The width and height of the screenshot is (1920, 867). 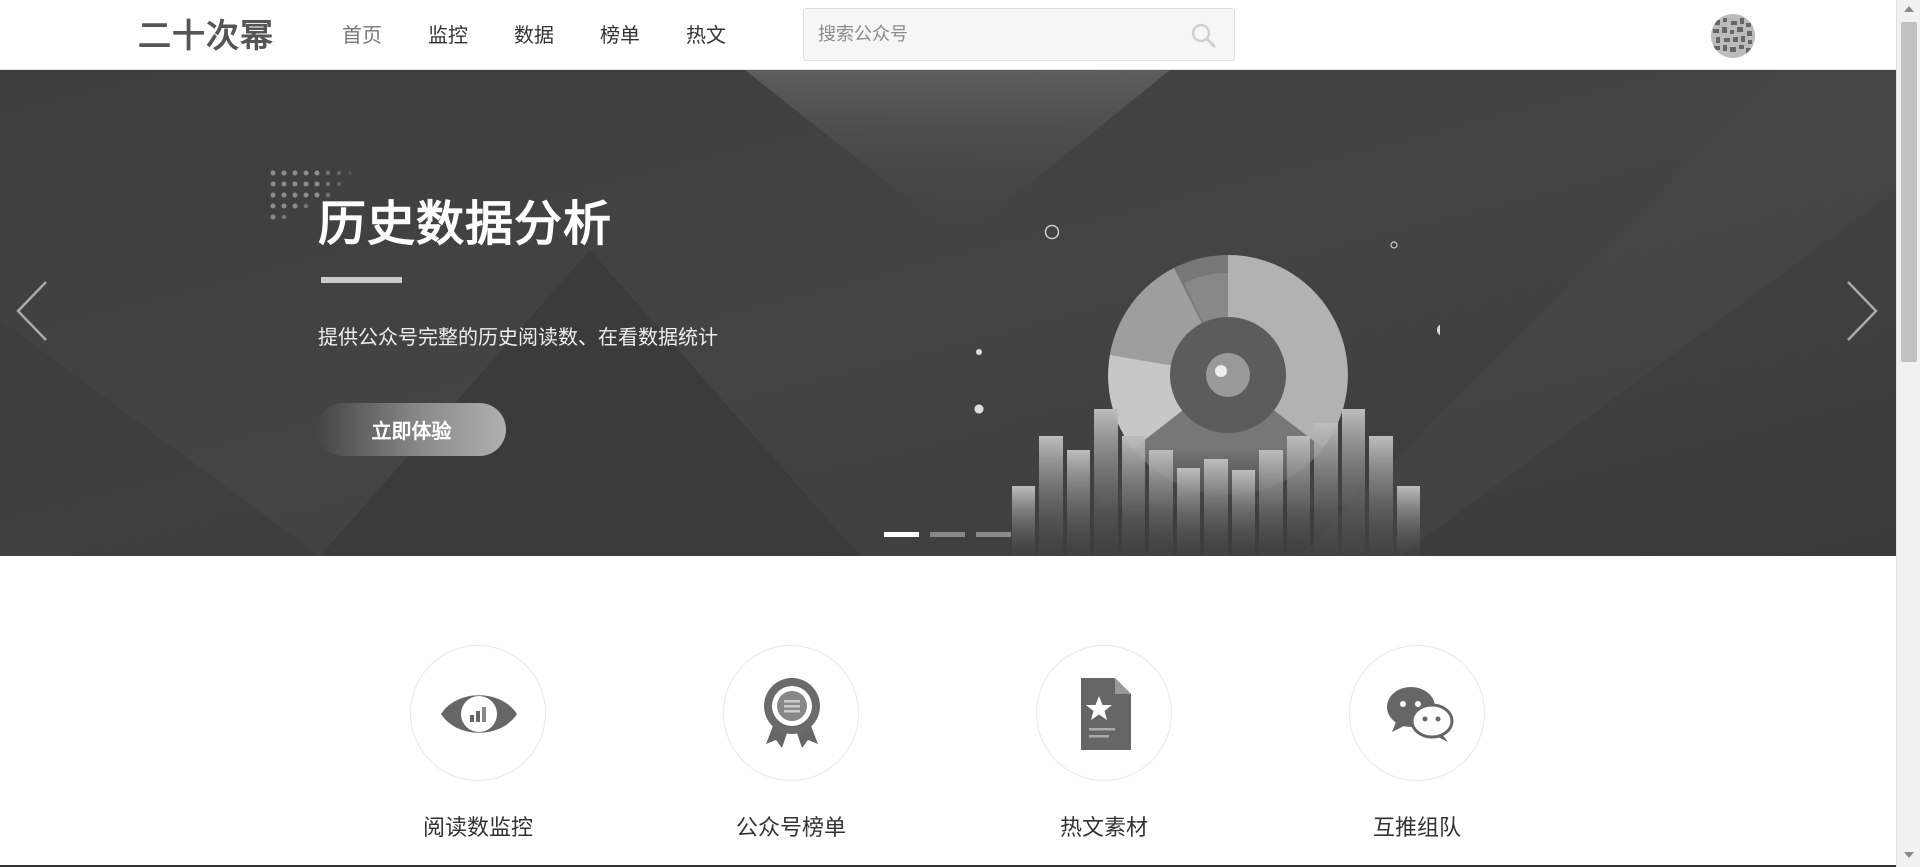 I want to click on scroll-thumb, so click(x=1909, y=192).